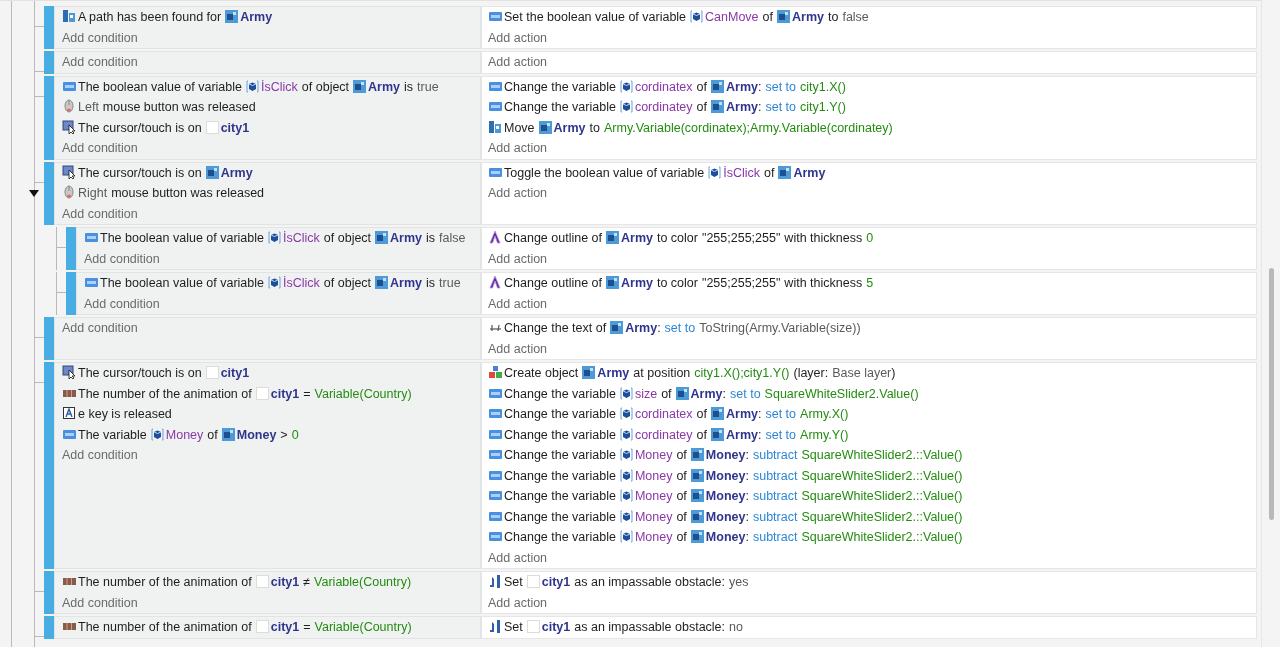 The height and width of the screenshot is (647, 1280). What do you see at coordinates (282, 238) in the screenshot?
I see `condition: The boolean value of variable İsClick of object Army is false` at bounding box center [282, 238].